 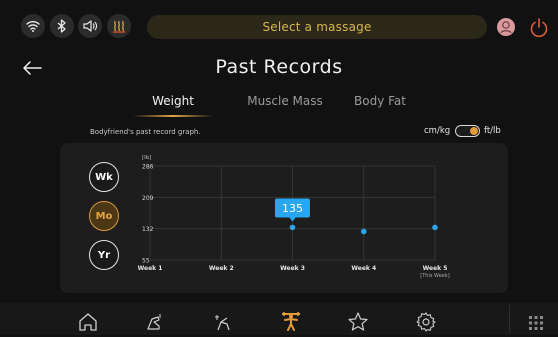 I want to click on y-tick-label: 209, so click(x=148, y=198).